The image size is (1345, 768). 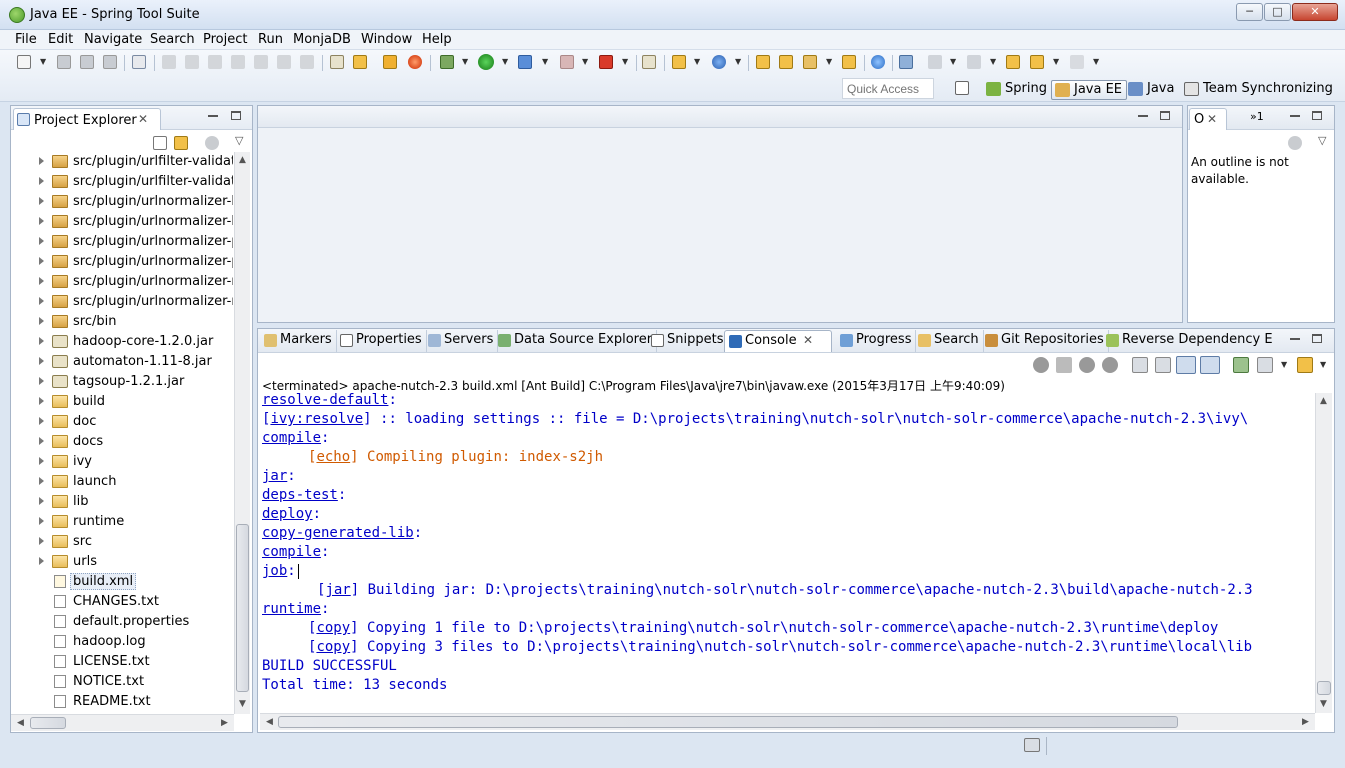 What do you see at coordinates (113, 39) in the screenshot?
I see `menu-navigate: Navigate` at bounding box center [113, 39].